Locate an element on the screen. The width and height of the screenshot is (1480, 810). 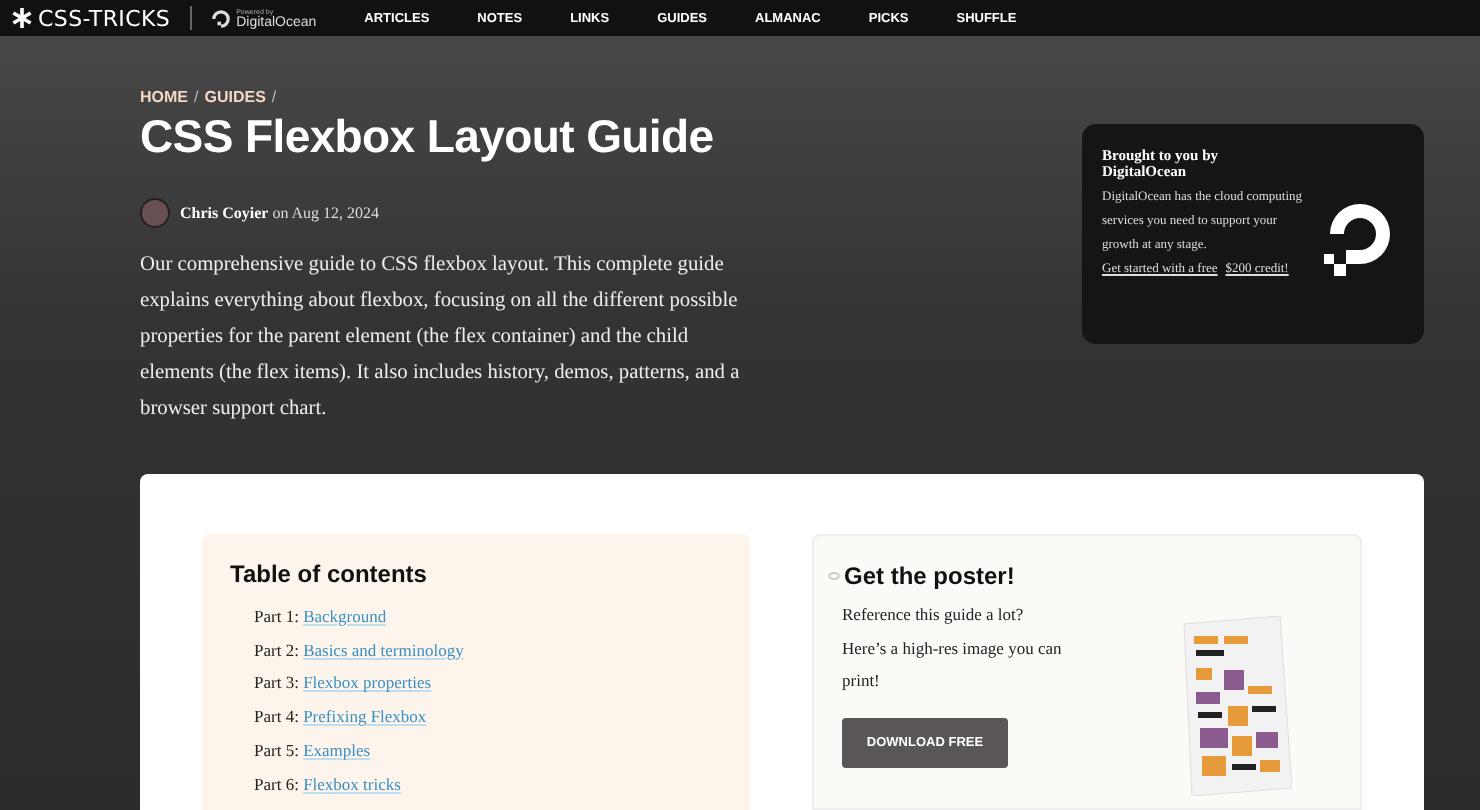
asterisk-icon is located at coordinates (22, 18).